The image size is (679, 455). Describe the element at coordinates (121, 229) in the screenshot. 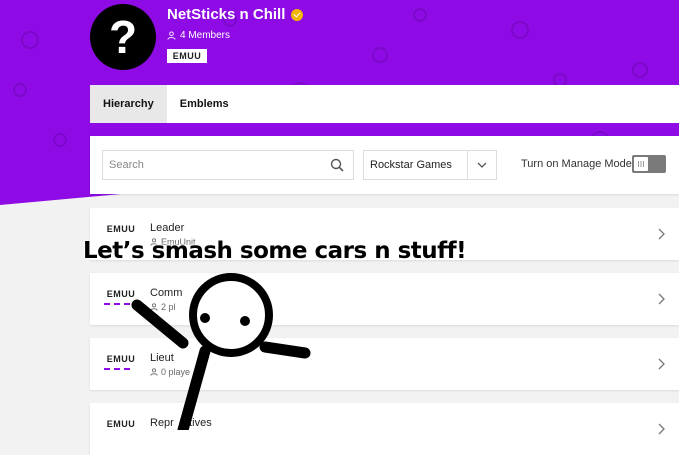

I see `rank-tag: EMUU` at that location.